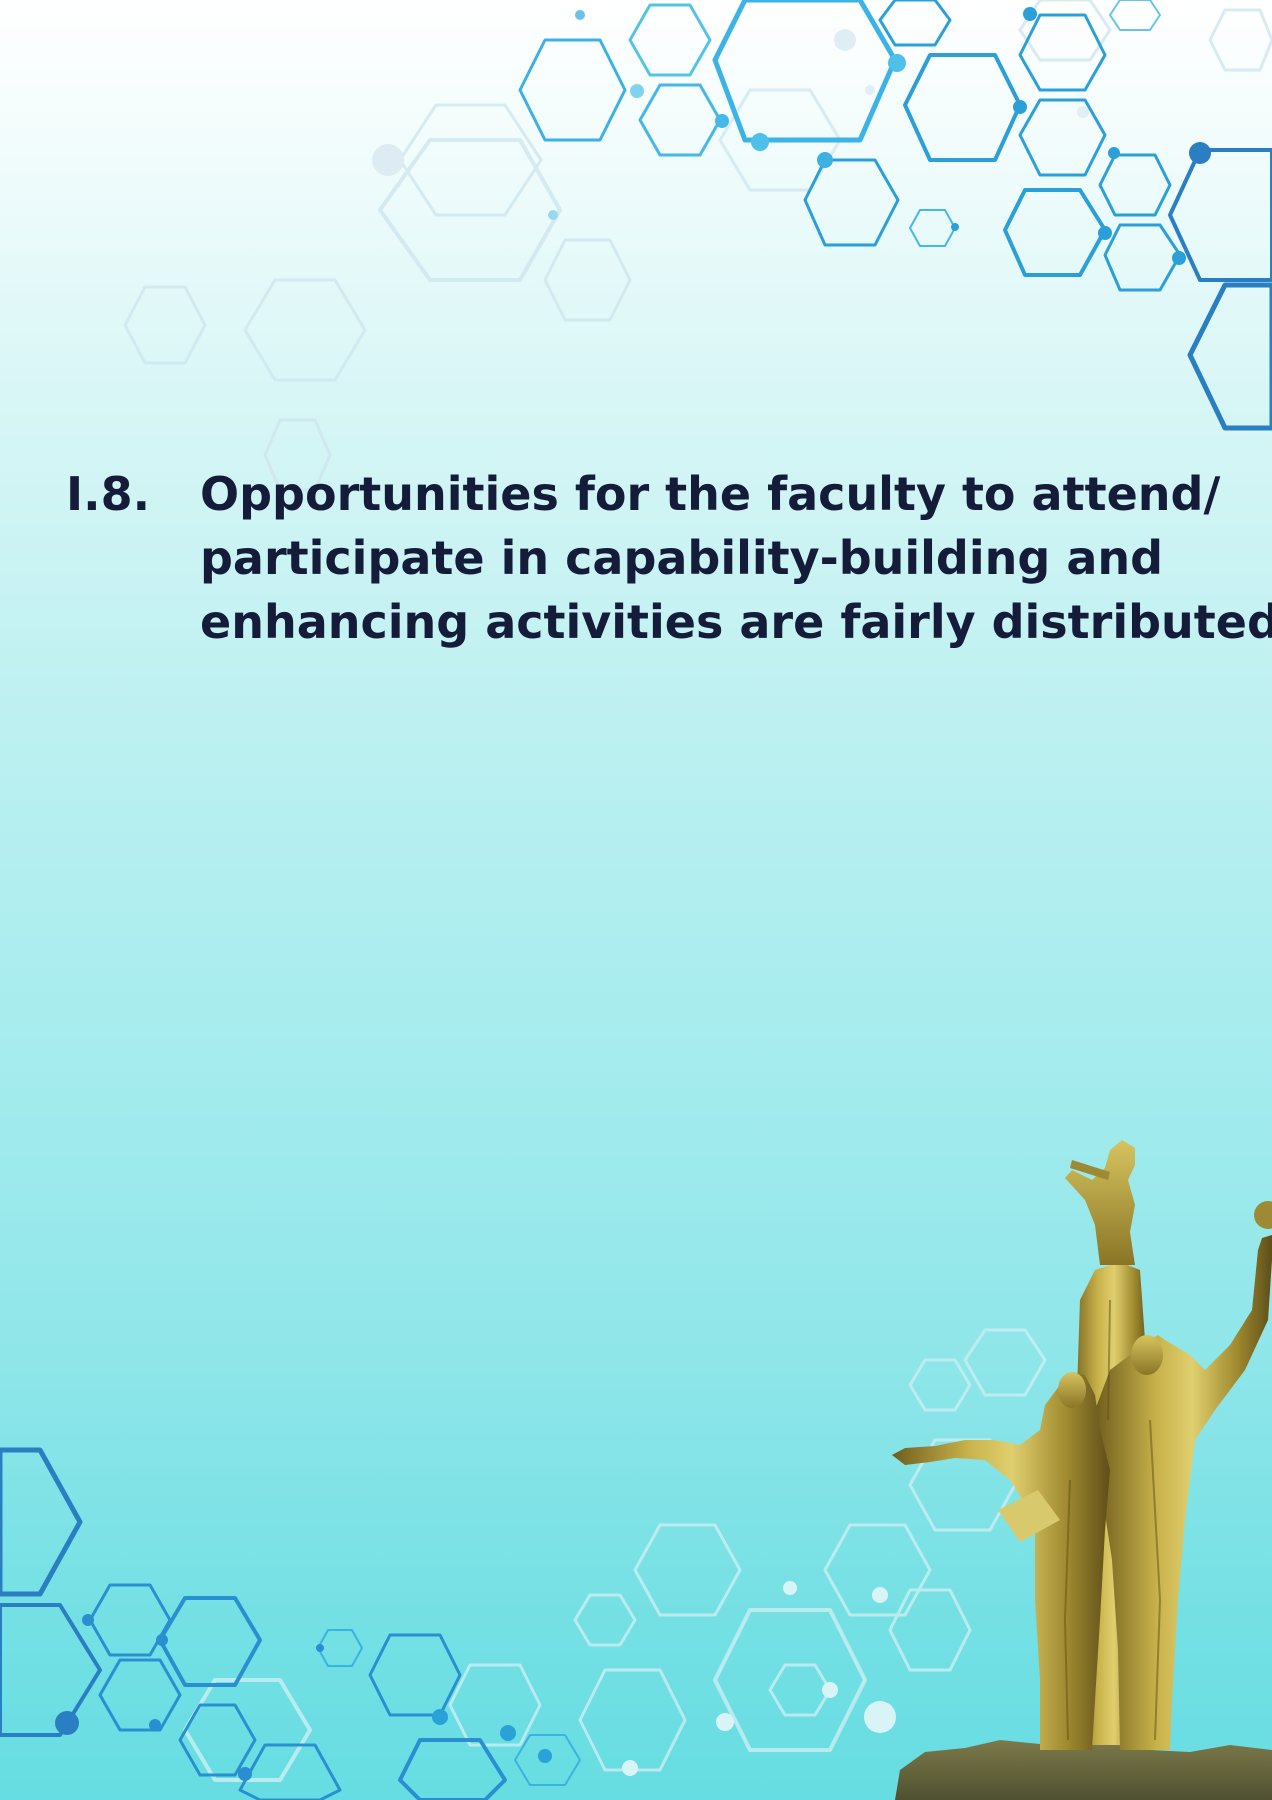 The image size is (1272, 1800). What do you see at coordinates (710, 494) in the screenshot?
I see `item-statement-line-1: Opportunities for the faculty to attend/` at bounding box center [710, 494].